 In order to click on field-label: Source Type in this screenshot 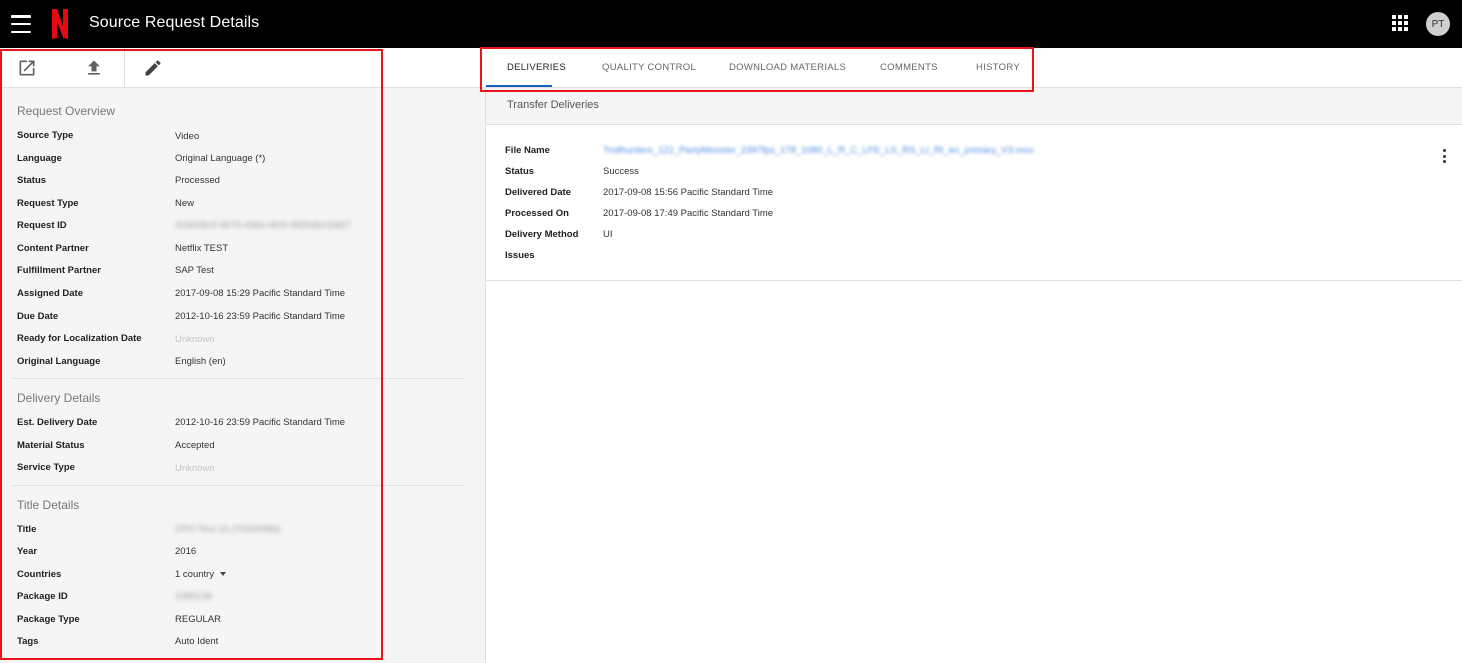, I will do `click(45, 135)`.